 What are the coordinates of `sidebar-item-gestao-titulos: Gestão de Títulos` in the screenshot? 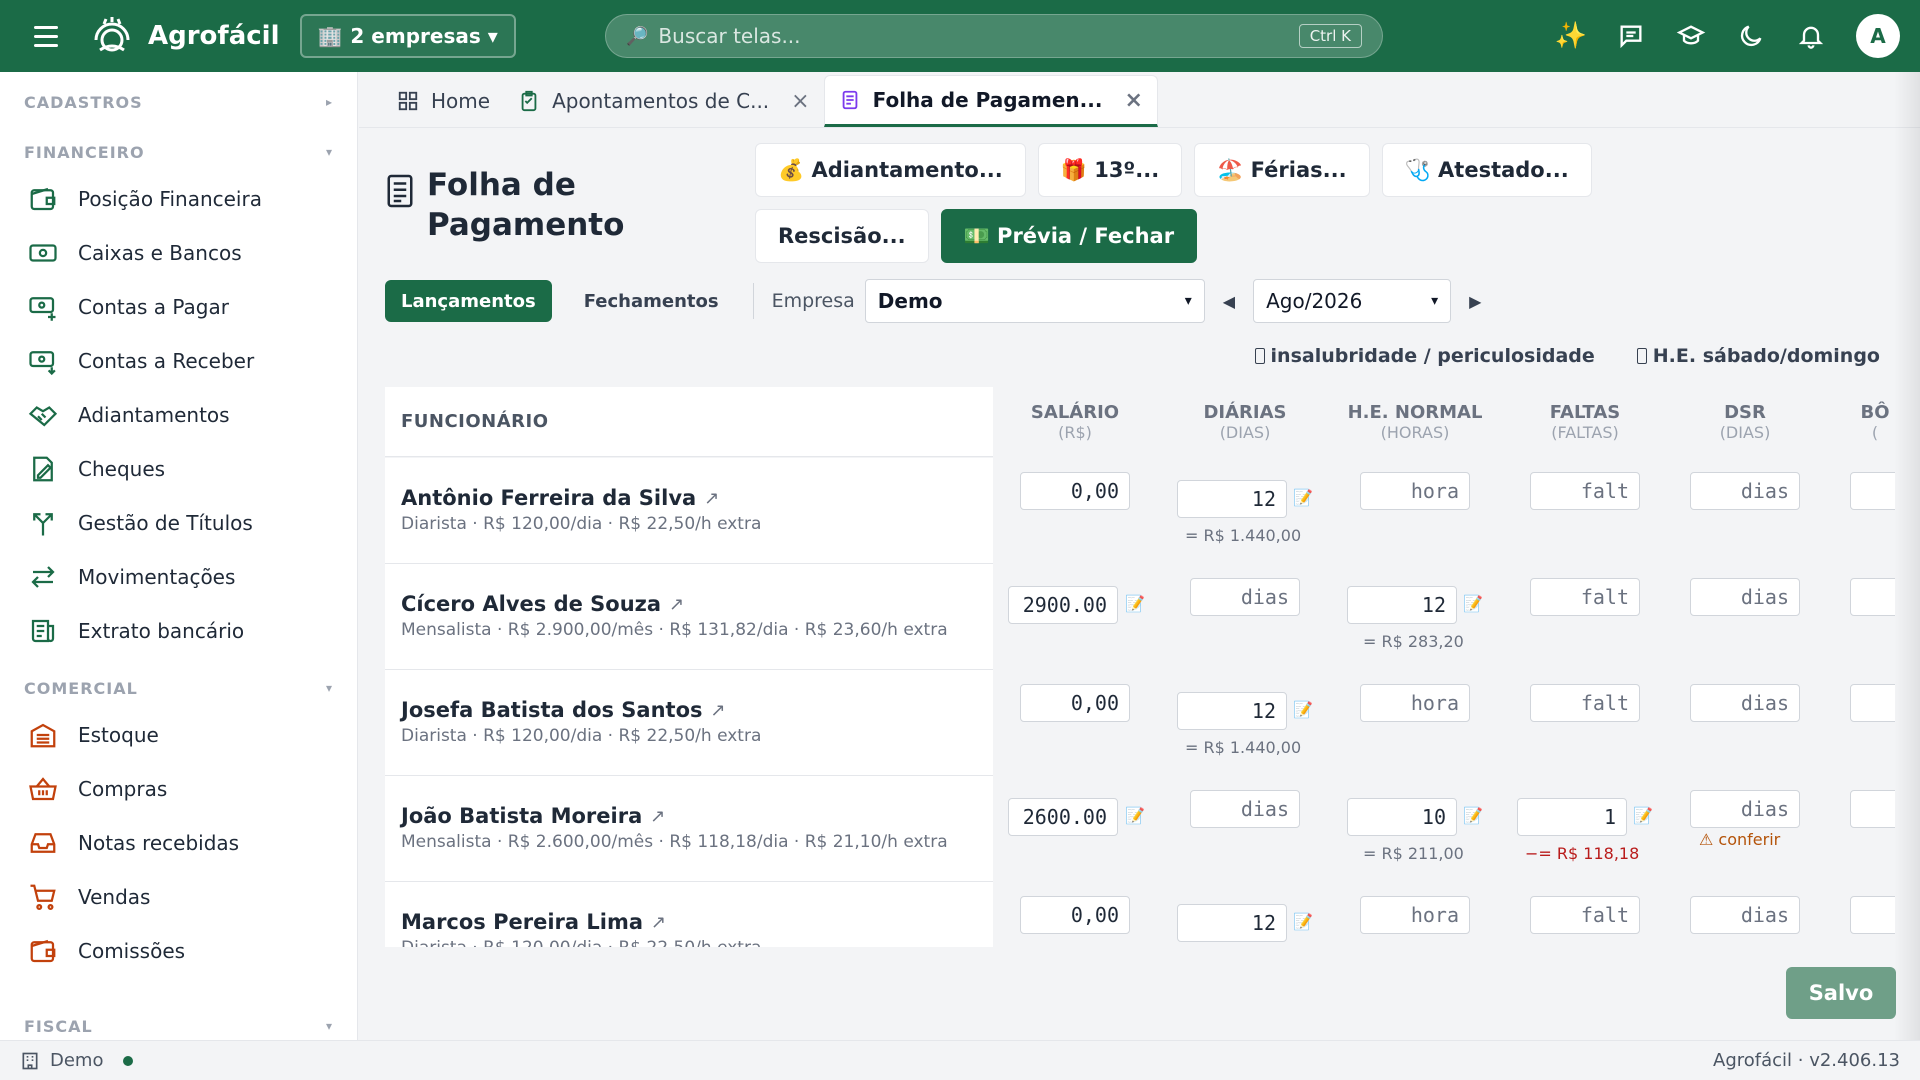 It's located at (178, 523).